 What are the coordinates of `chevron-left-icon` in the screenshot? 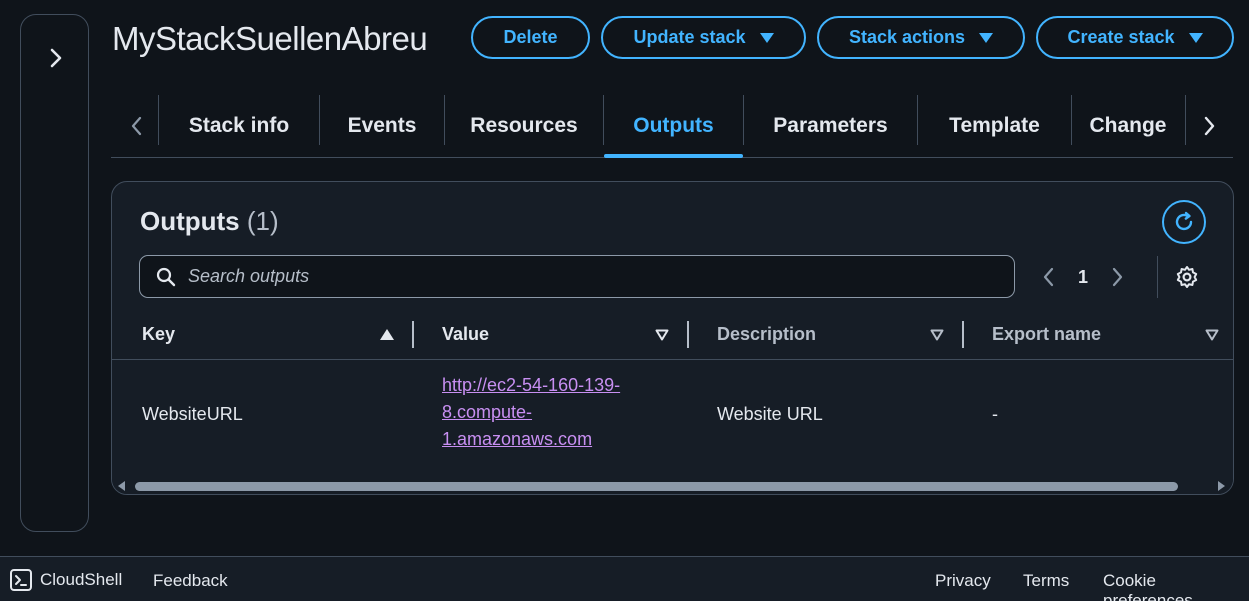 It's located at (136, 126).